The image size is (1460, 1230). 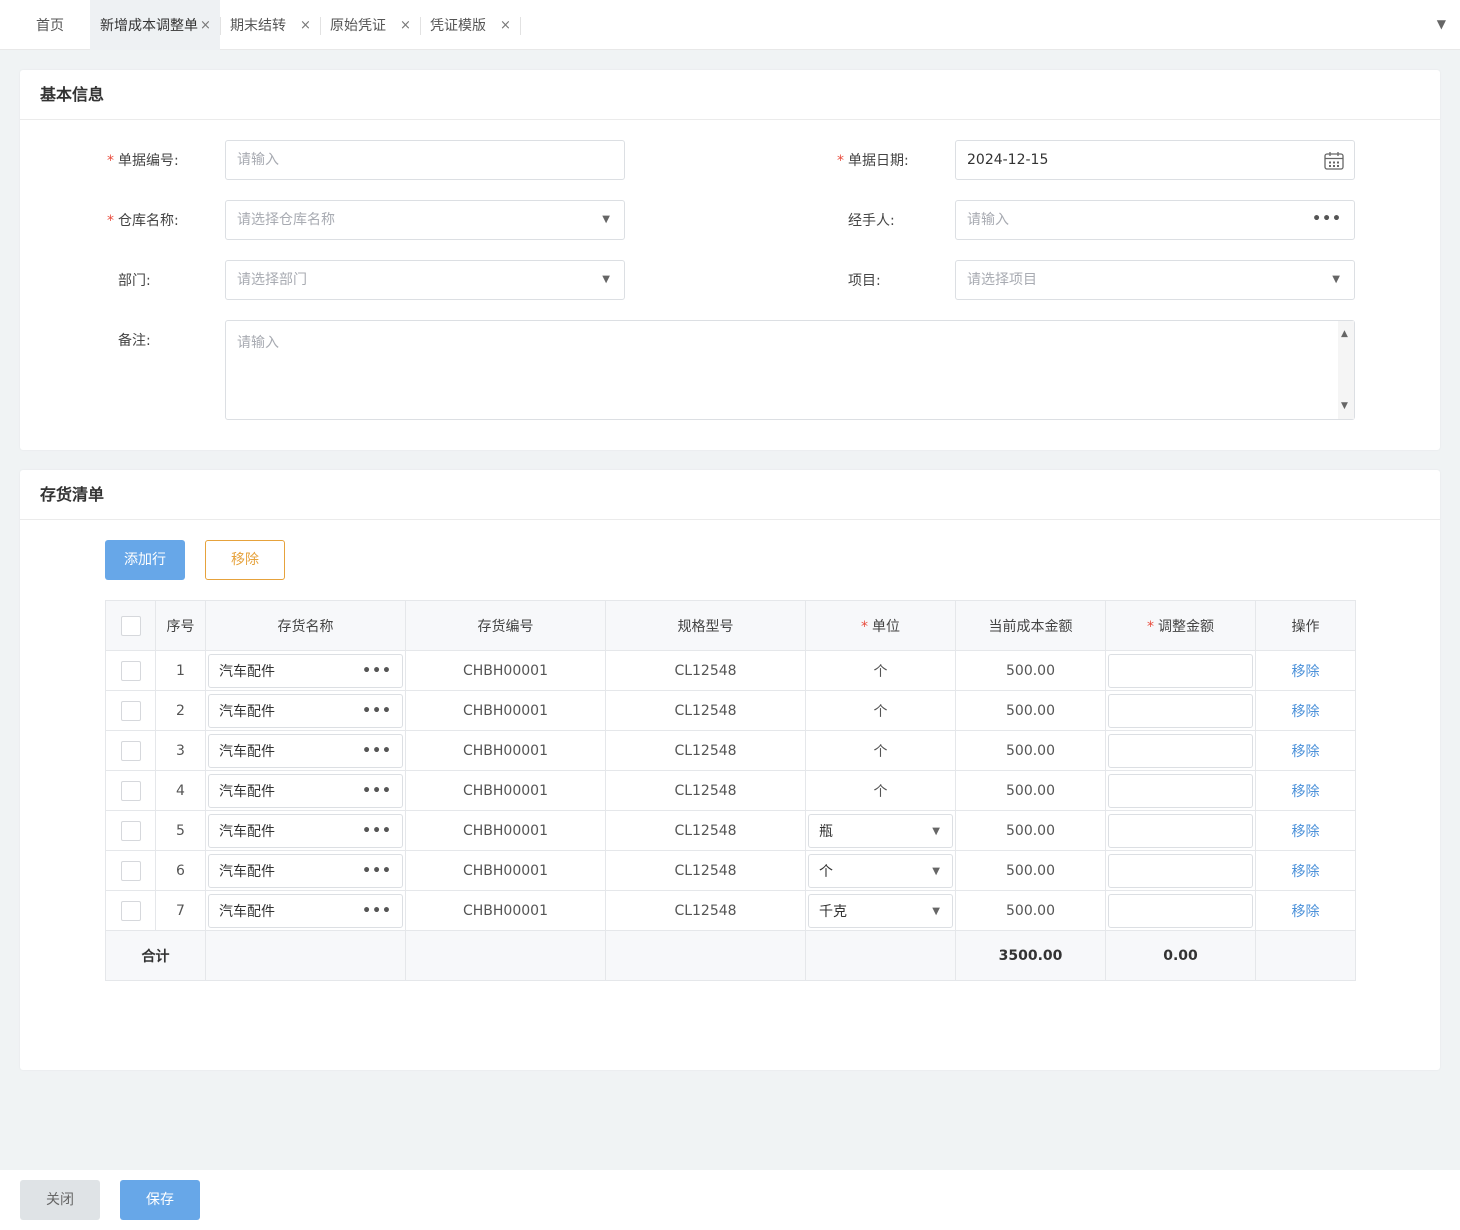 I want to click on tab-voucher-template: 凭证模版 ×, so click(x=470, y=25).